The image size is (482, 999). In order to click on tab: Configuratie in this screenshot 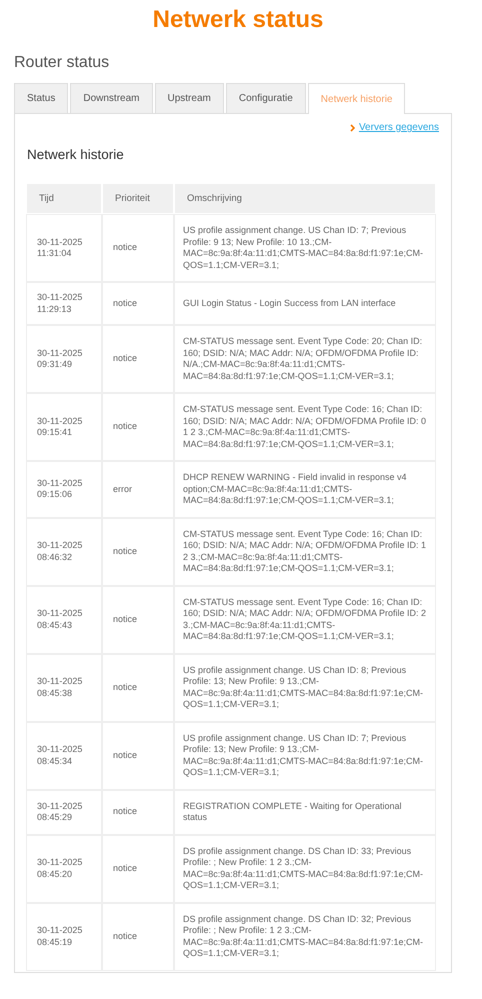, I will do `click(266, 98)`.